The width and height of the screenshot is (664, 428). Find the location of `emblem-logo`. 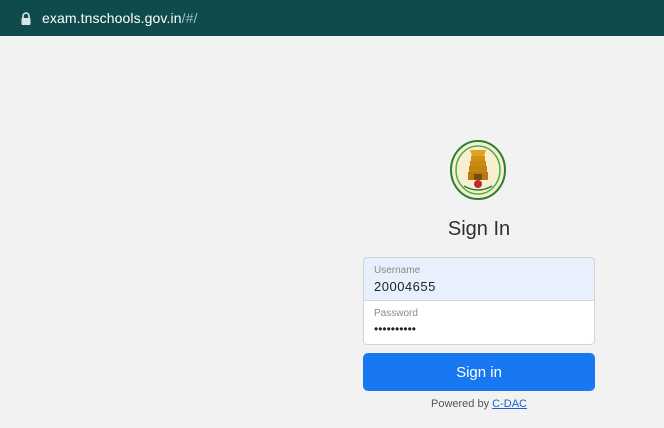

emblem-logo is located at coordinates (478, 170).